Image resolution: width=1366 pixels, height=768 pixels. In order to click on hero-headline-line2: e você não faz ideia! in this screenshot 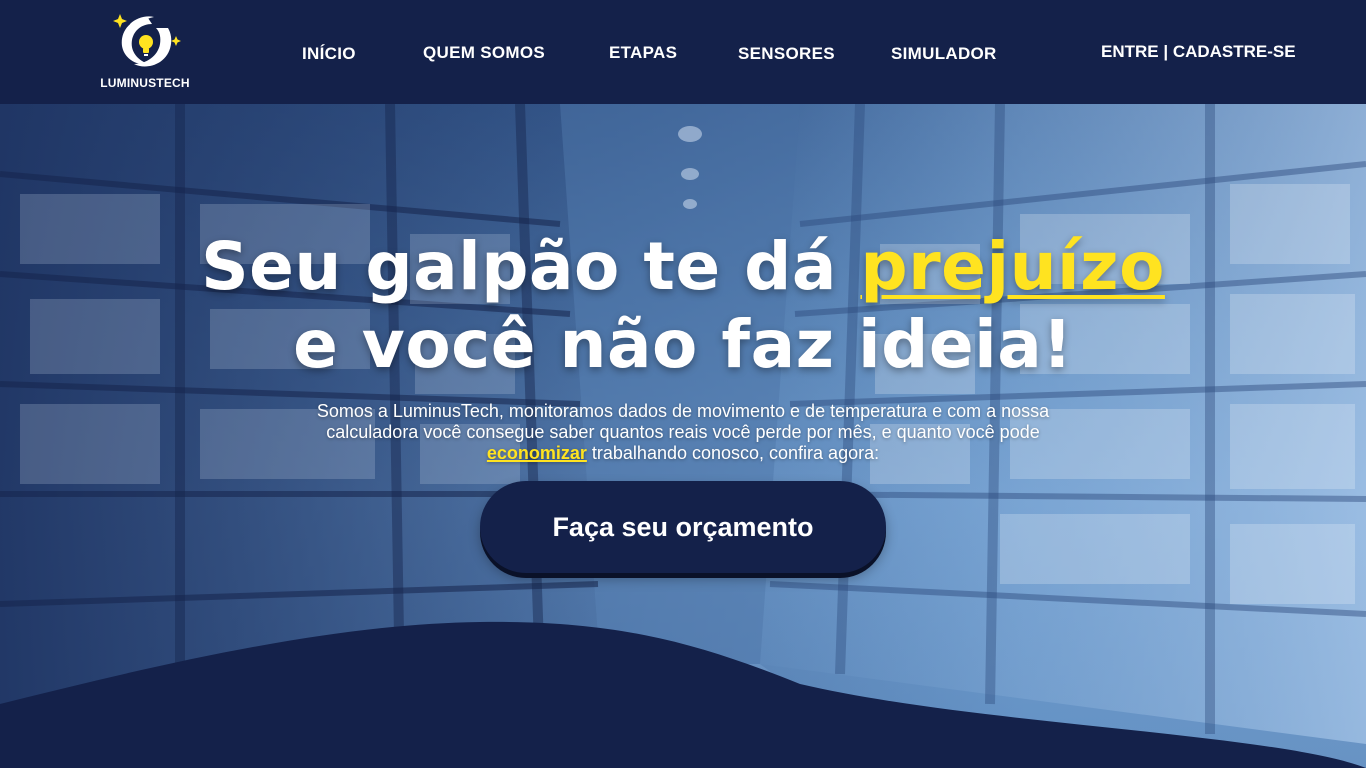, I will do `click(683, 344)`.